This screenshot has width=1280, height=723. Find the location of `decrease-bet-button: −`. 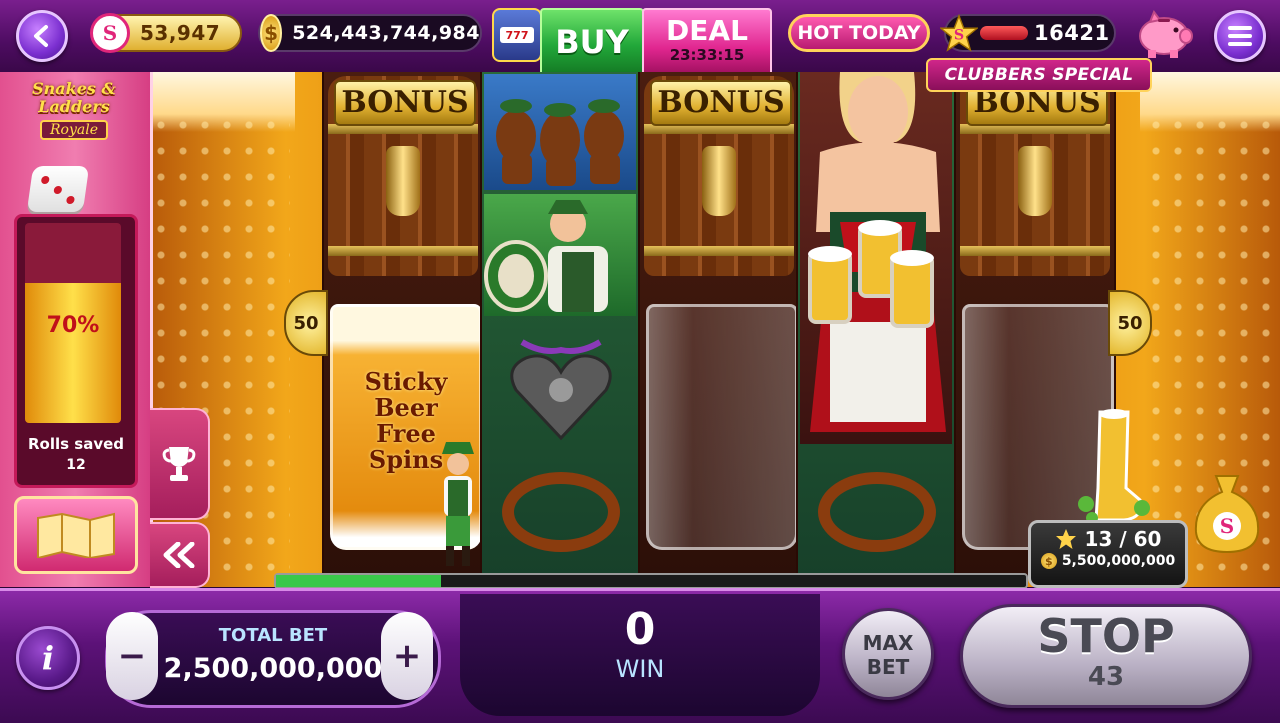

decrease-bet-button: − is located at coordinates (132, 656).